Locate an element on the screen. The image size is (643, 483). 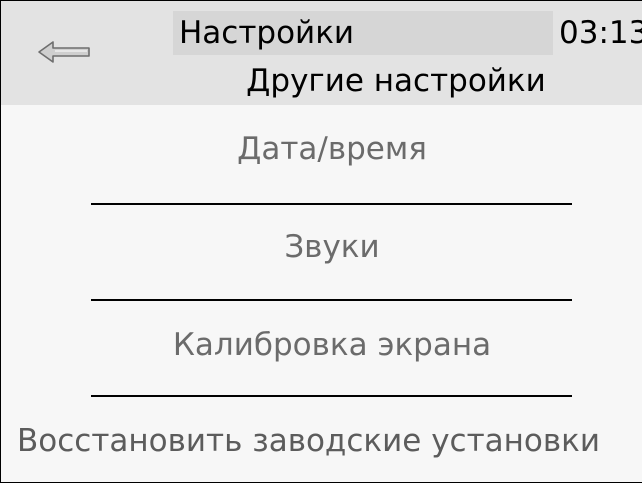
page-subtitle: Другие настройки is located at coordinates (396, 81).